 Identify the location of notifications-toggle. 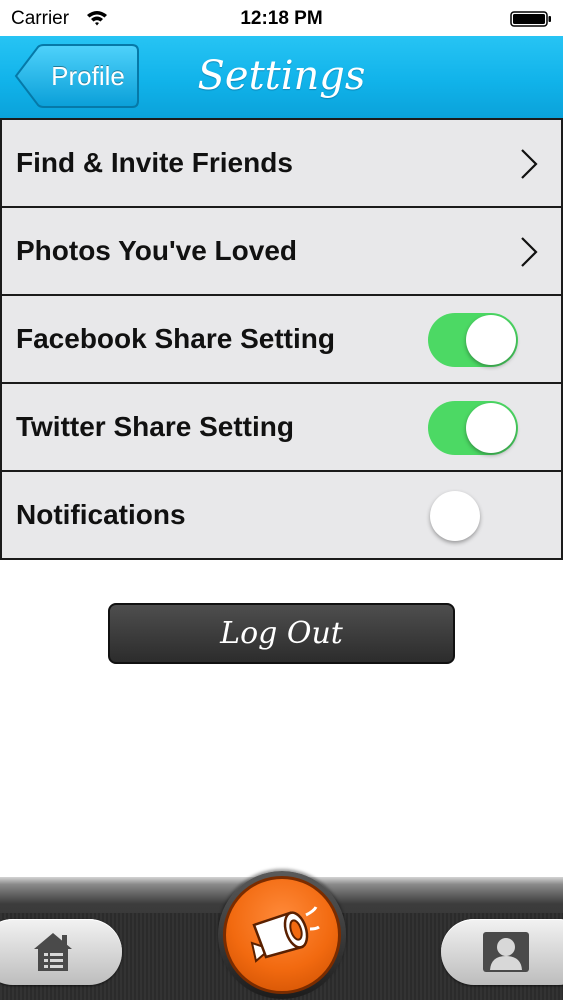
(473, 516).